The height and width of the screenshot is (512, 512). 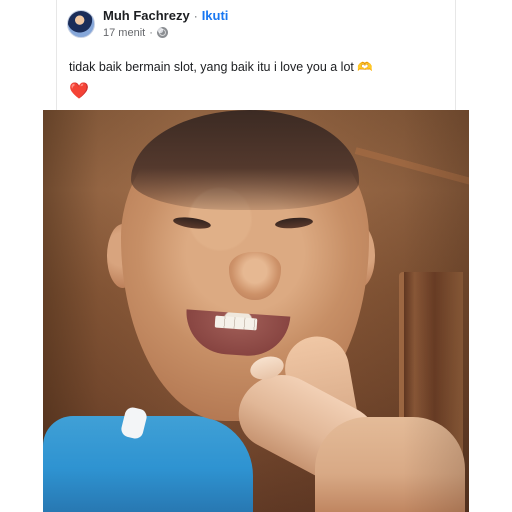 I want to click on photo-shadow, so click(x=436, y=311).